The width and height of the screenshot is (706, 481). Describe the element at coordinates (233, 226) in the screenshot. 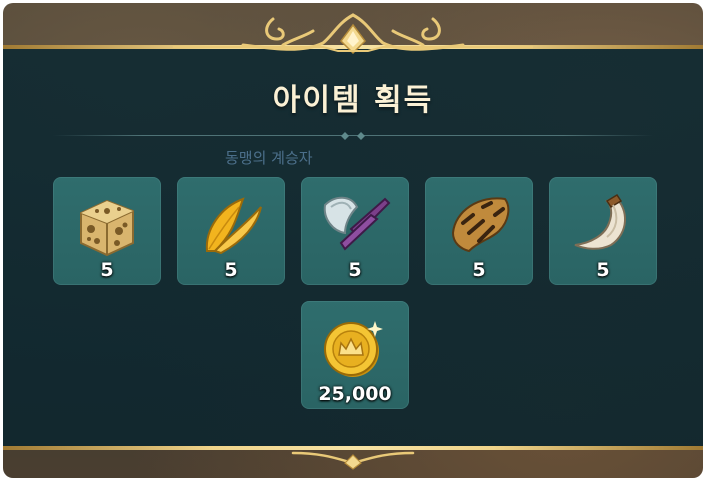

I see `golden-feather-icon` at that location.